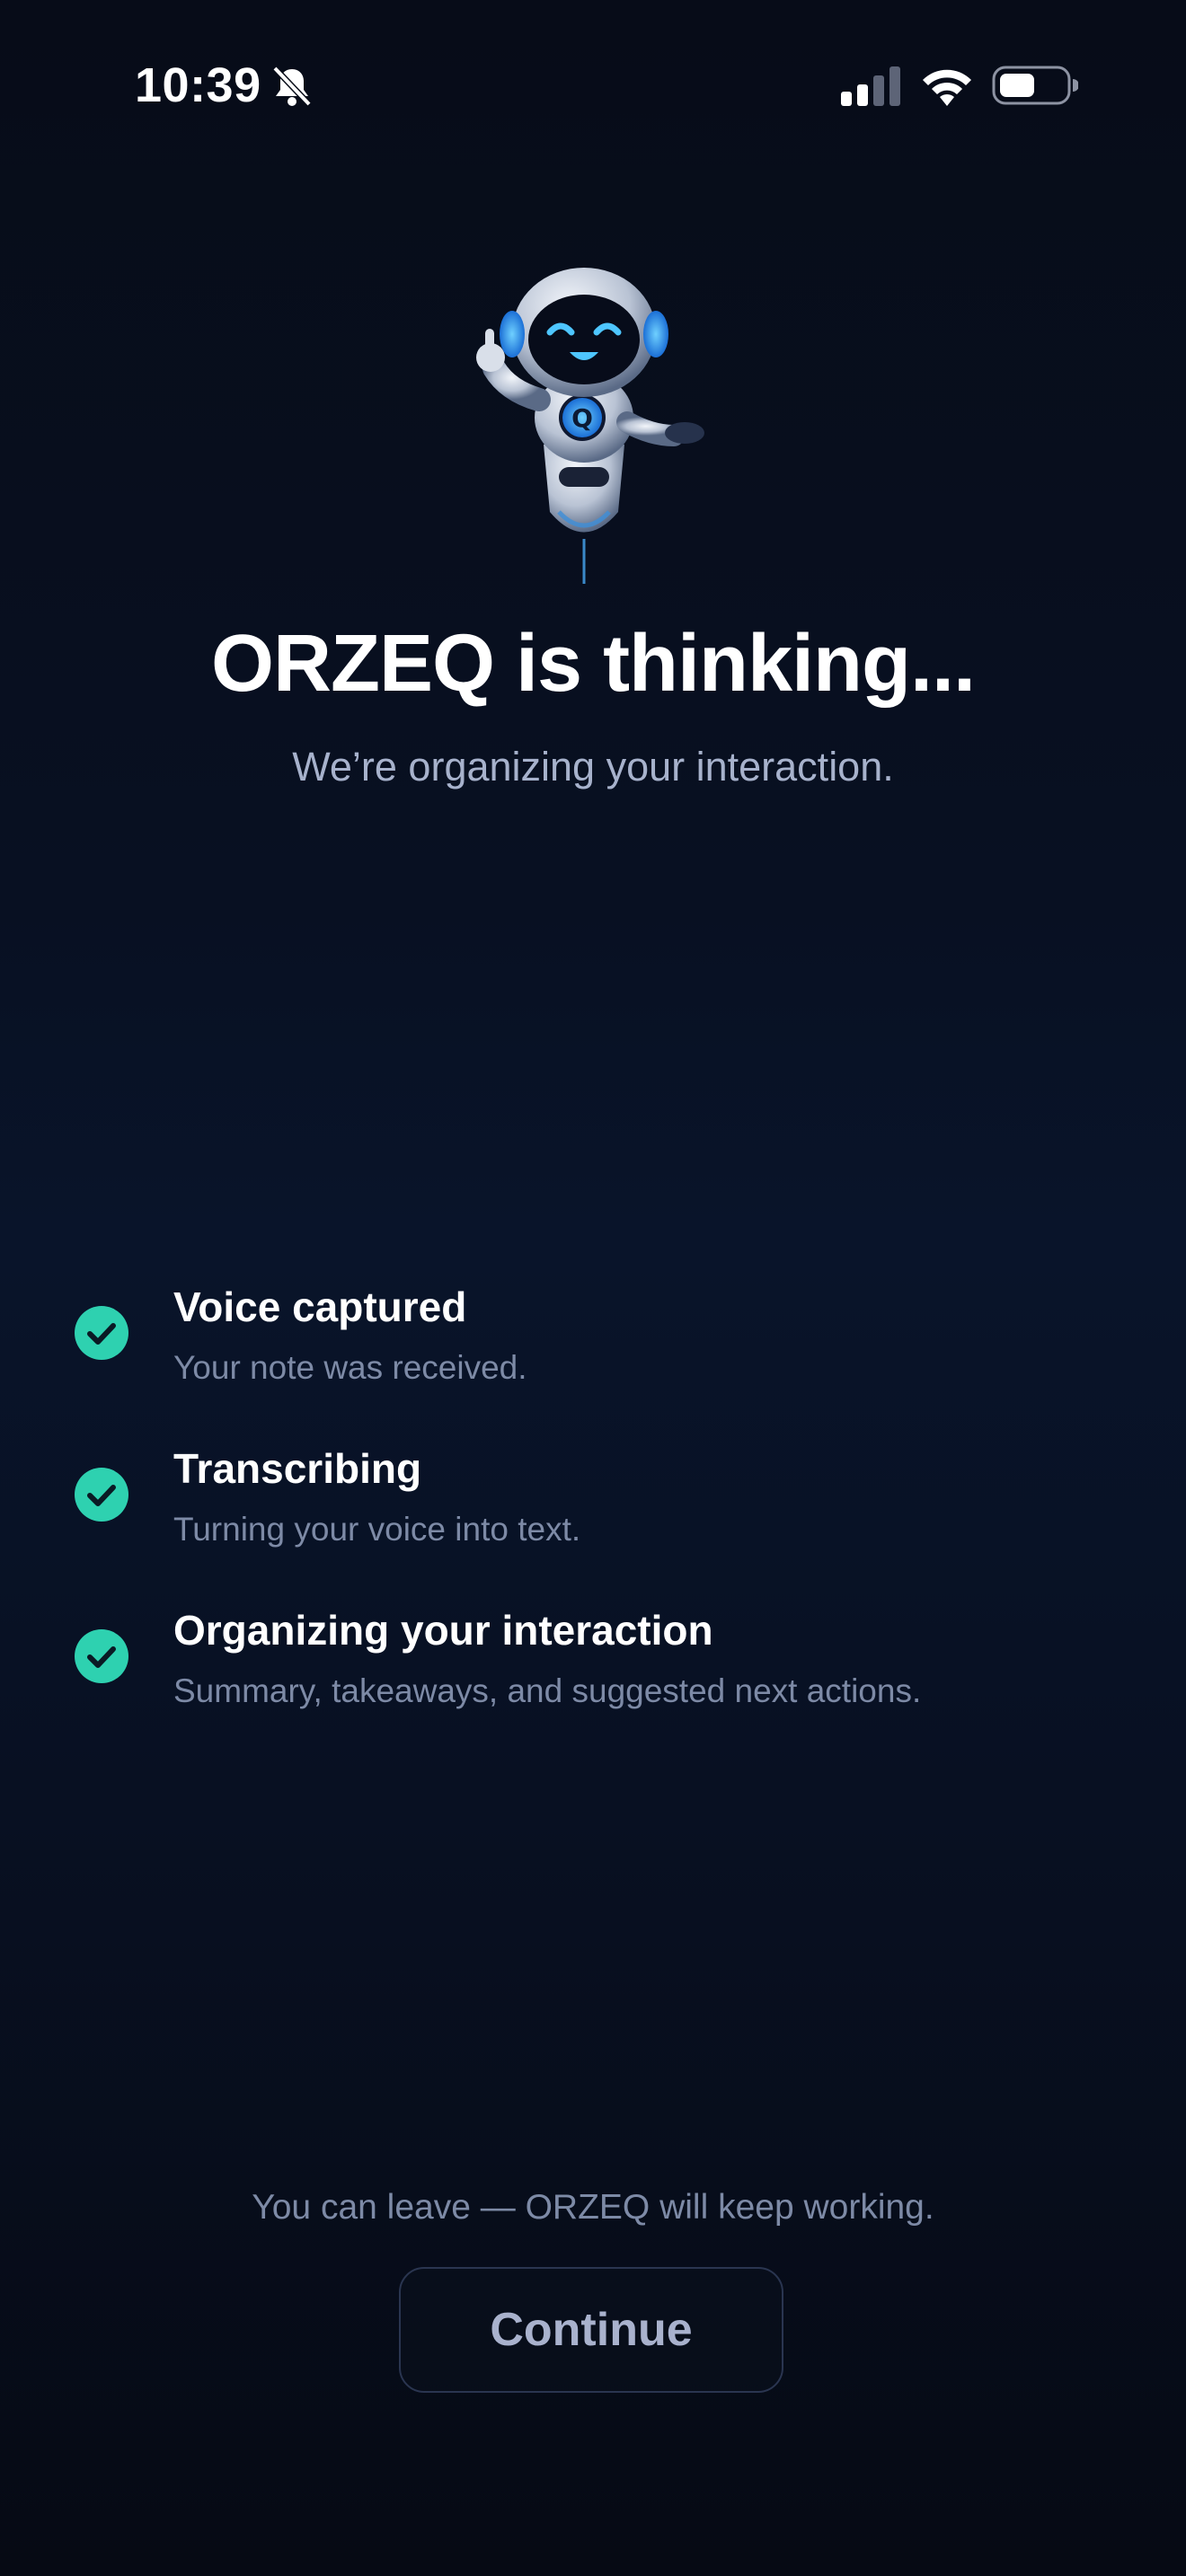 The height and width of the screenshot is (2576, 1186). What do you see at coordinates (292, 86) in the screenshot?
I see `bell-slash-icon` at bounding box center [292, 86].